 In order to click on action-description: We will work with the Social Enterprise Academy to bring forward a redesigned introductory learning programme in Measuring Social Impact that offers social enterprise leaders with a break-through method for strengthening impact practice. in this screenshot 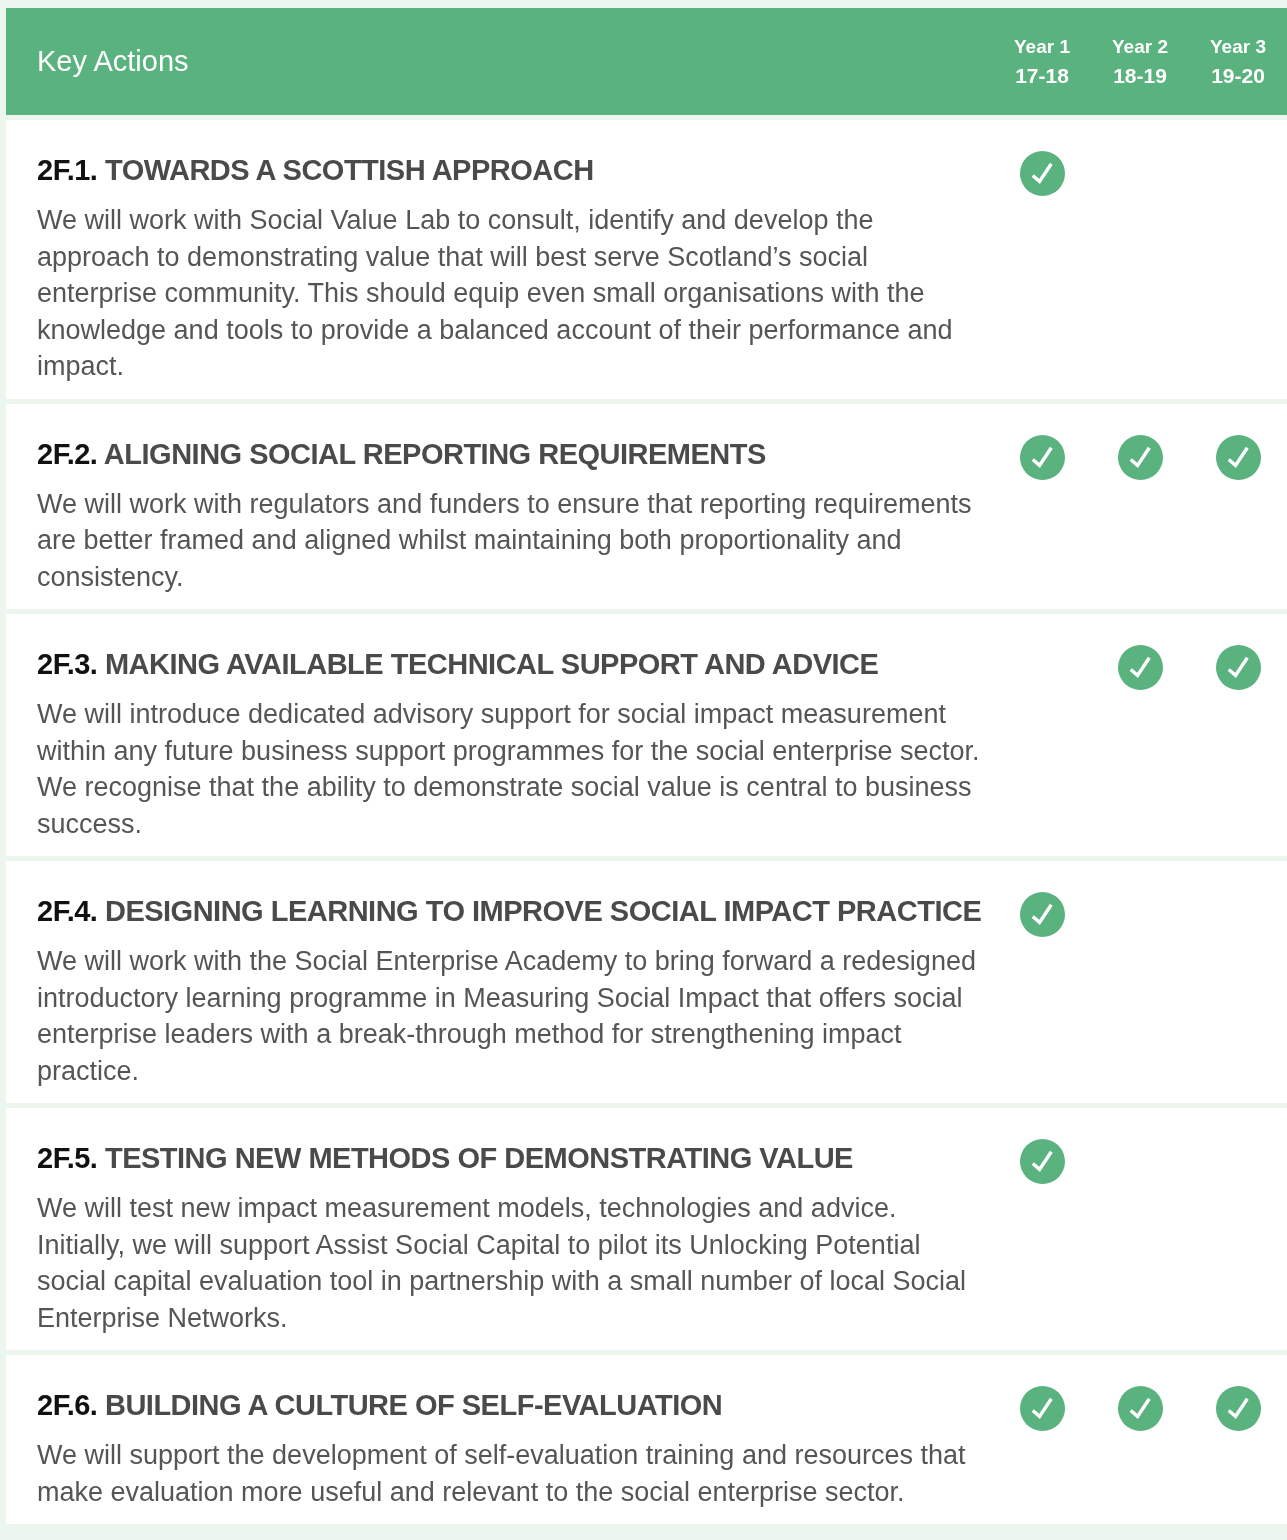, I will do `click(507, 1016)`.